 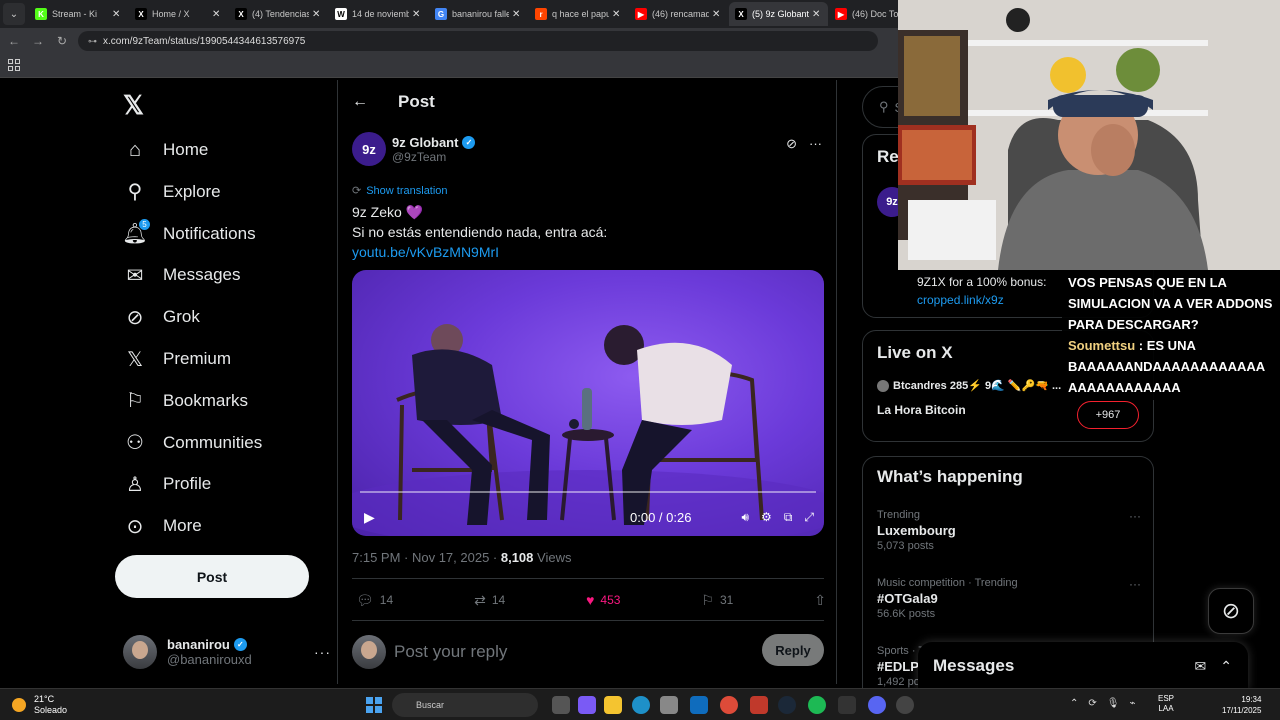 What do you see at coordinates (178, 14) in the screenshot?
I see `browser-tab: X Home / X ✕` at bounding box center [178, 14].